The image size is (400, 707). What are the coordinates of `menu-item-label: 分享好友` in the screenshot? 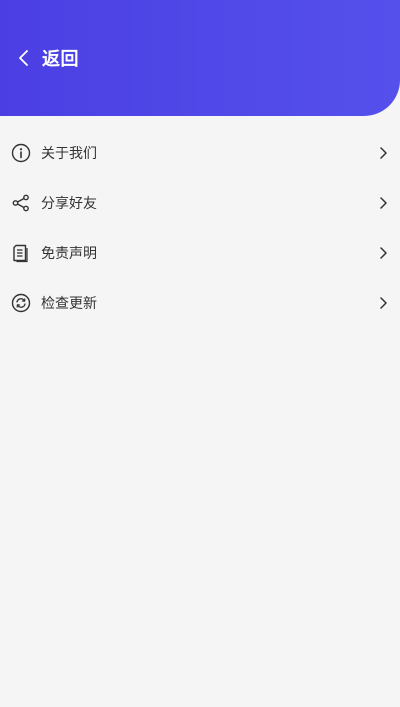 It's located at (69, 204).